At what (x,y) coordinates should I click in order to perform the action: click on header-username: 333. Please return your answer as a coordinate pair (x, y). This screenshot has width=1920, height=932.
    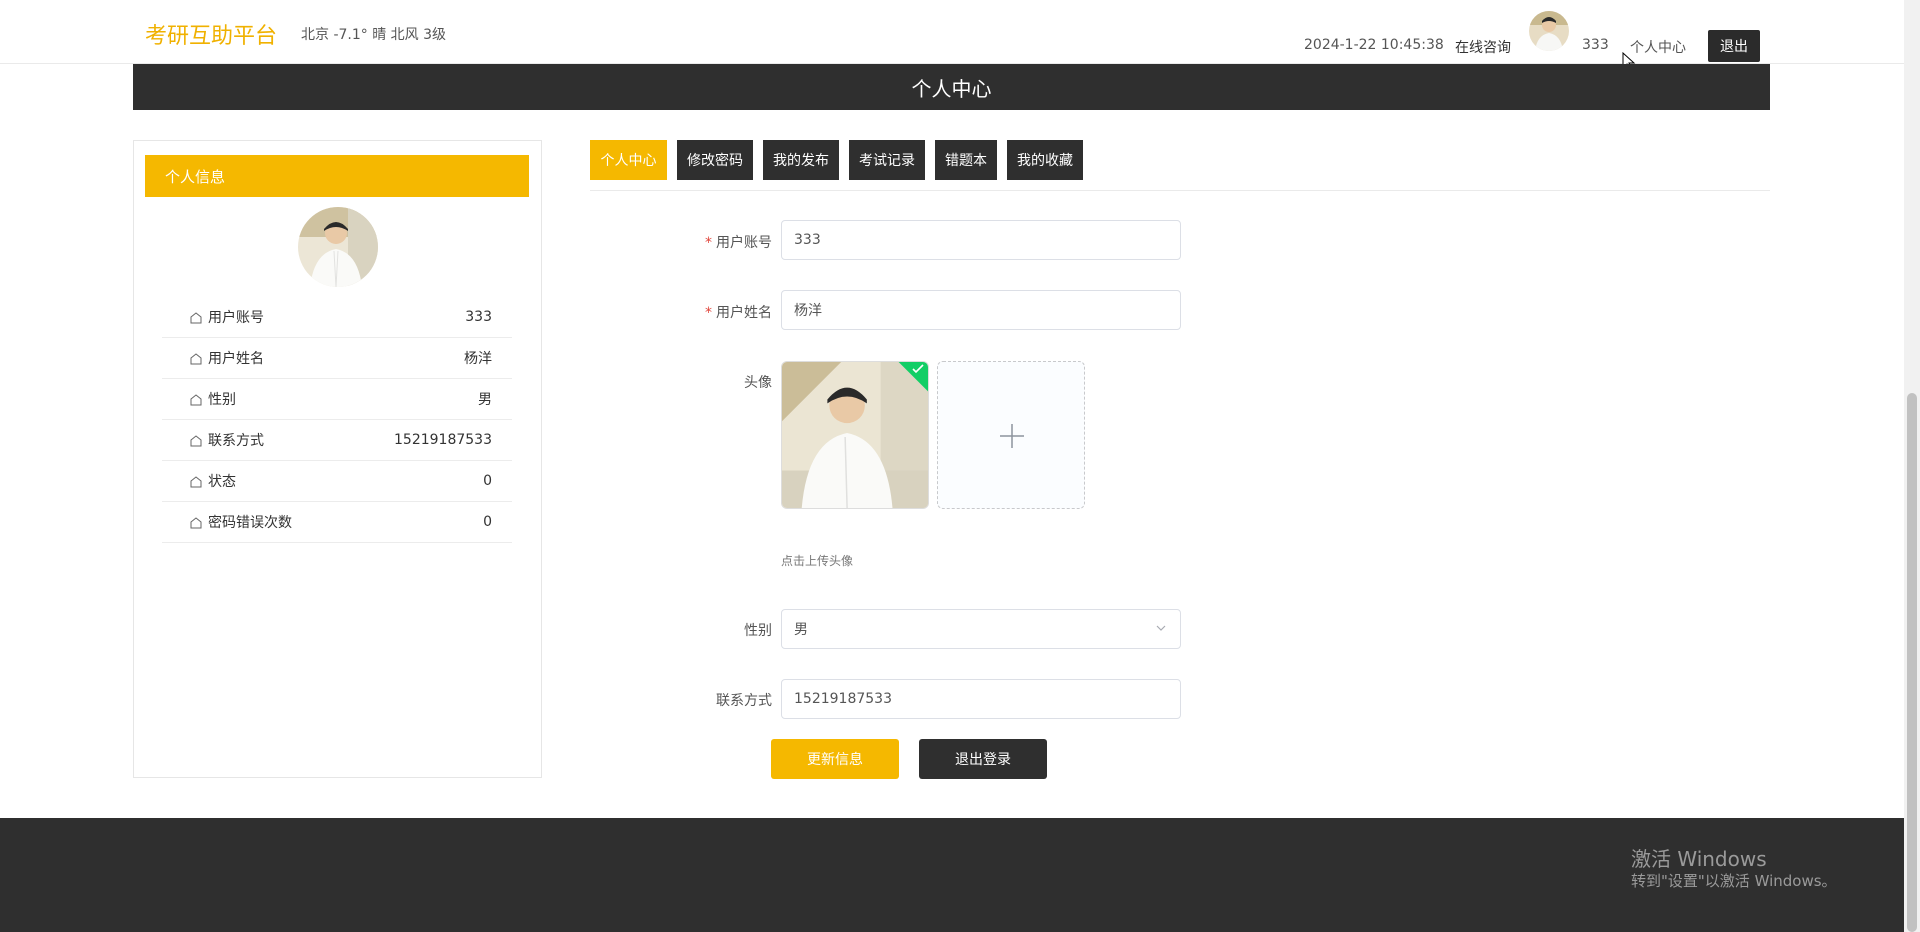
    Looking at the image, I should click on (1595, 45).